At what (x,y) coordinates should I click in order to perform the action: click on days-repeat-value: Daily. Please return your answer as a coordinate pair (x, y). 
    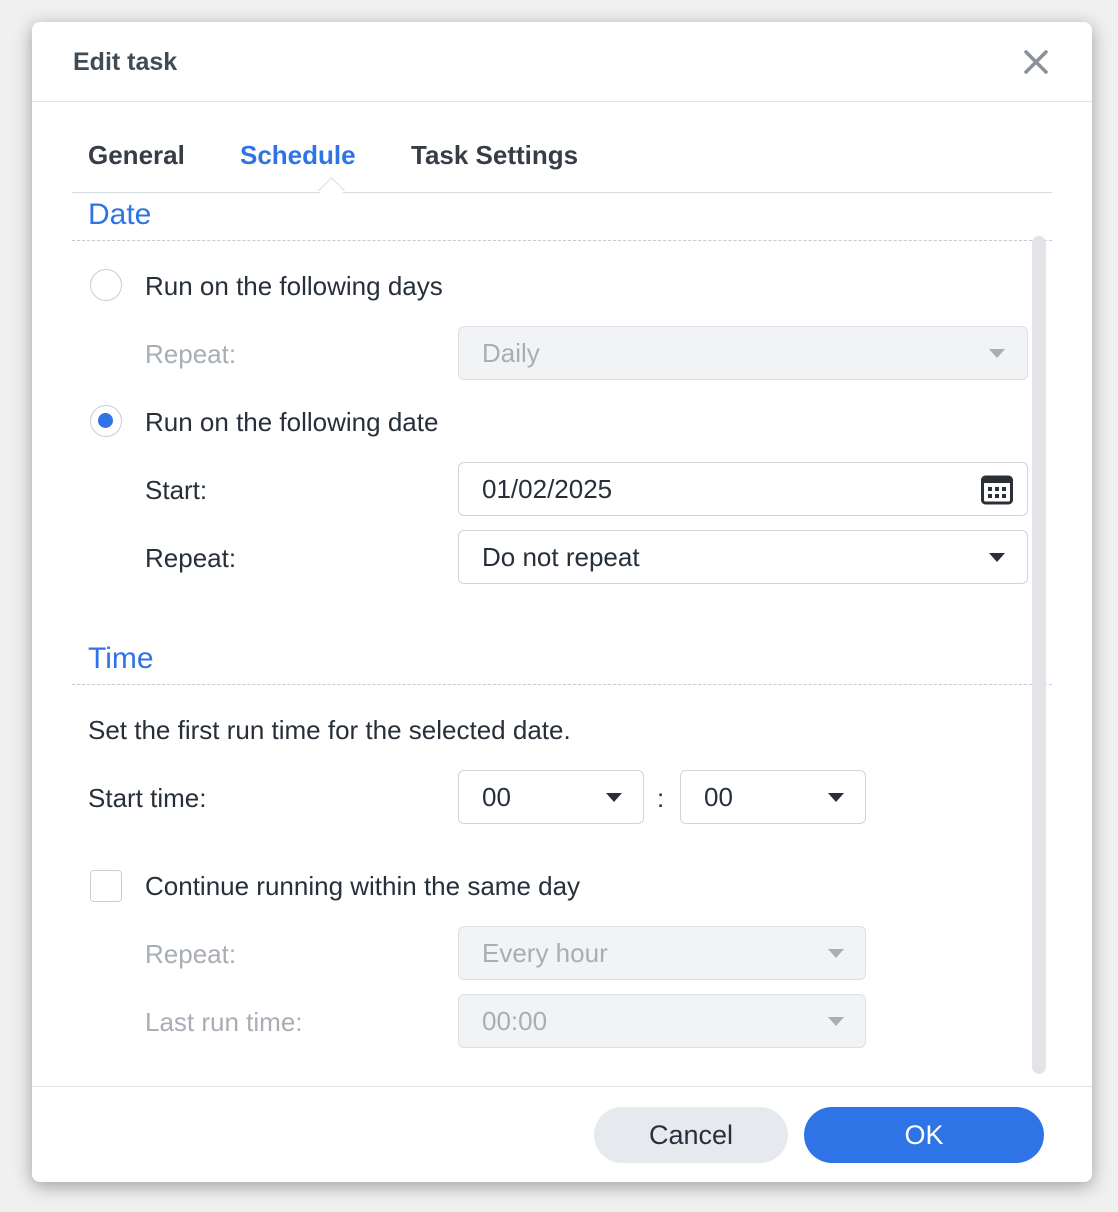
    Looking at the image, I should click on (511, 353).